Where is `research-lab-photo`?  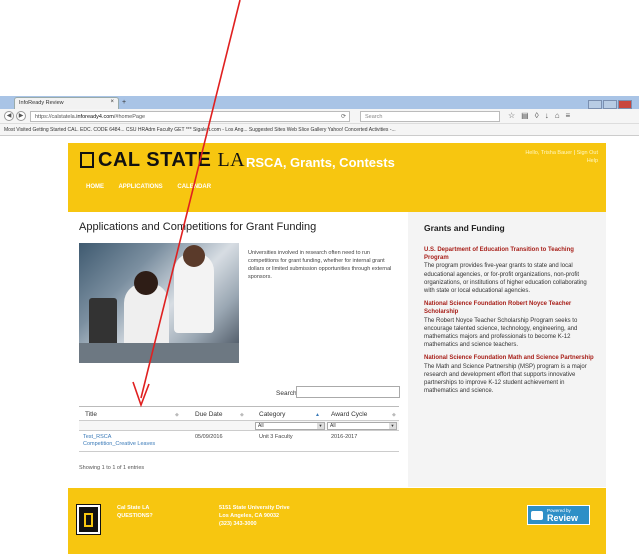 research-lab-photo is located at coordinates (159, 303).